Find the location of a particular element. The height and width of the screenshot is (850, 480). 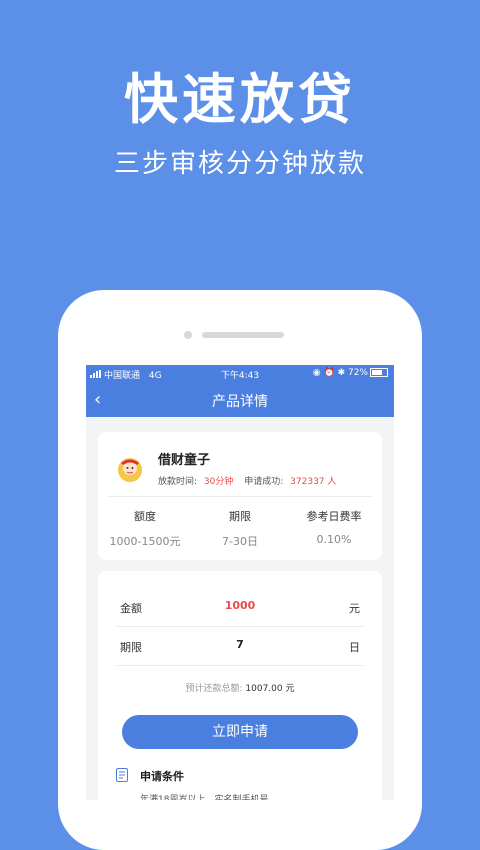

phone-speaker is located at coordinates (243, 335).